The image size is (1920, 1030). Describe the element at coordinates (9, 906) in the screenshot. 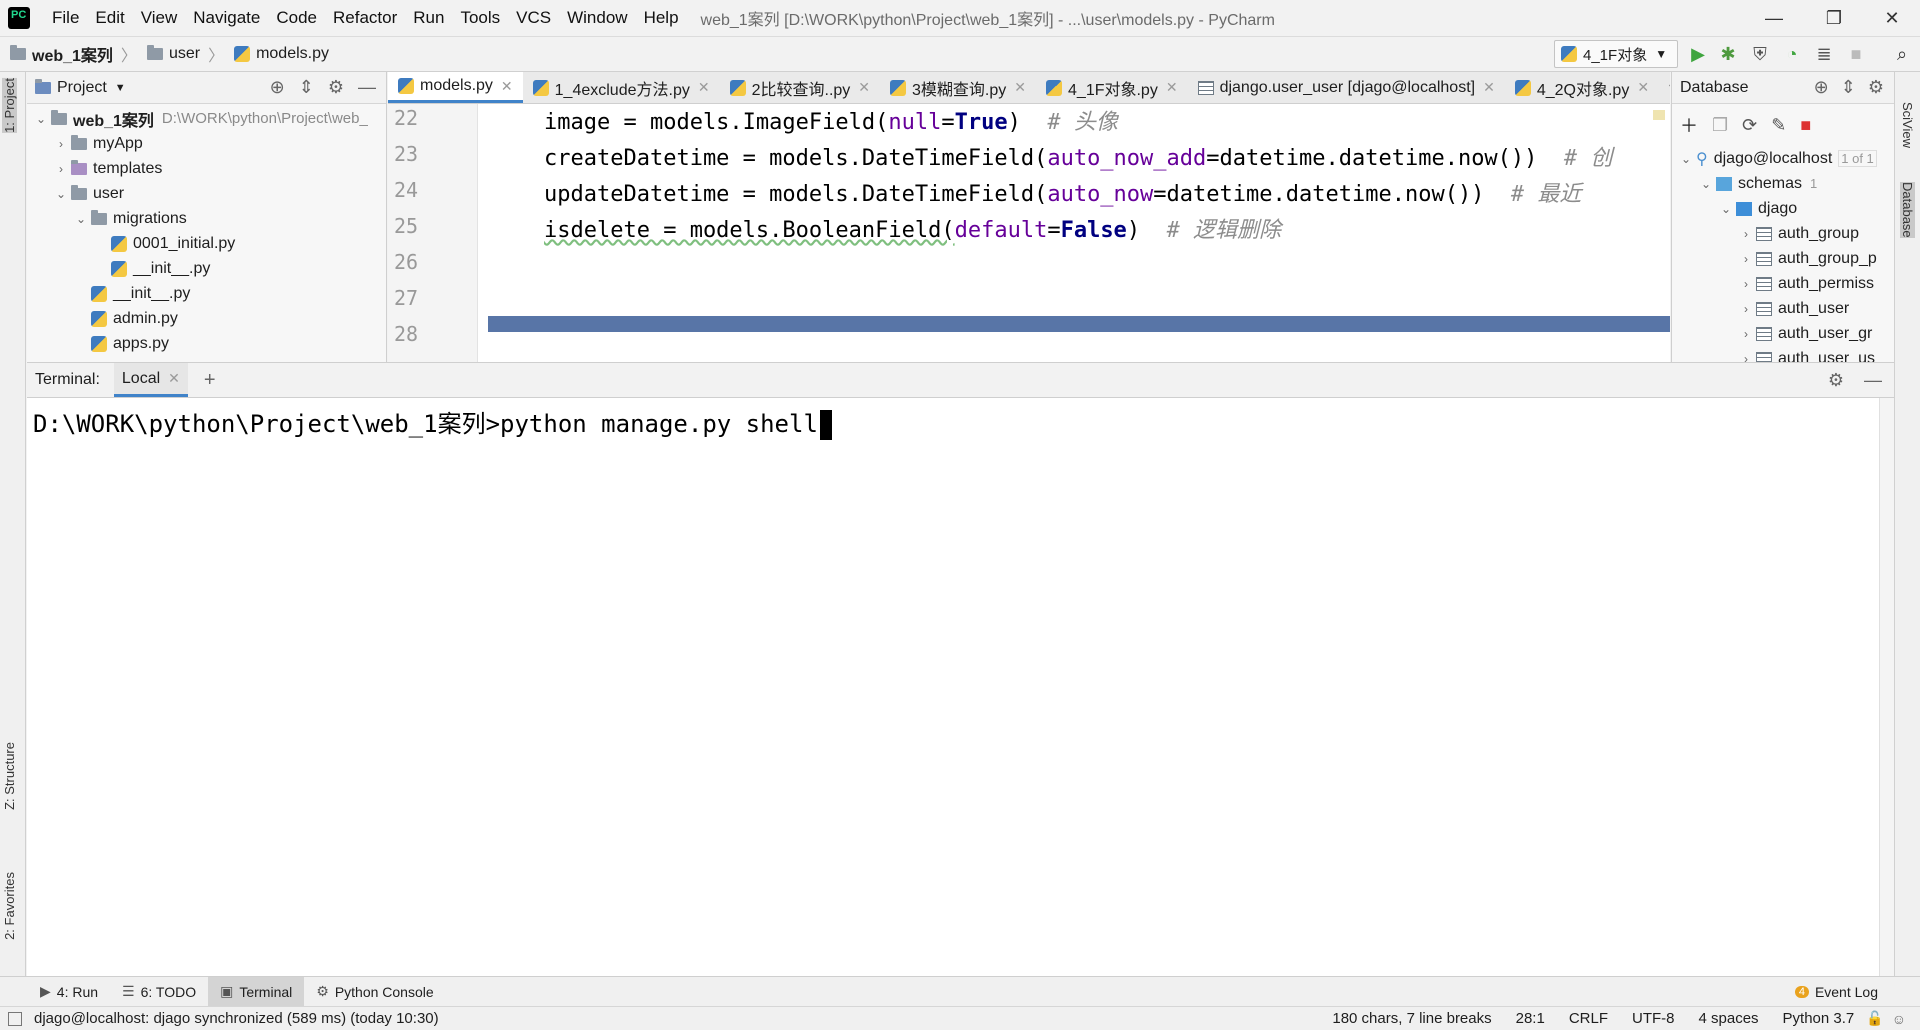

I see `favorites-tool-tab: 2: Favorites` at that location.